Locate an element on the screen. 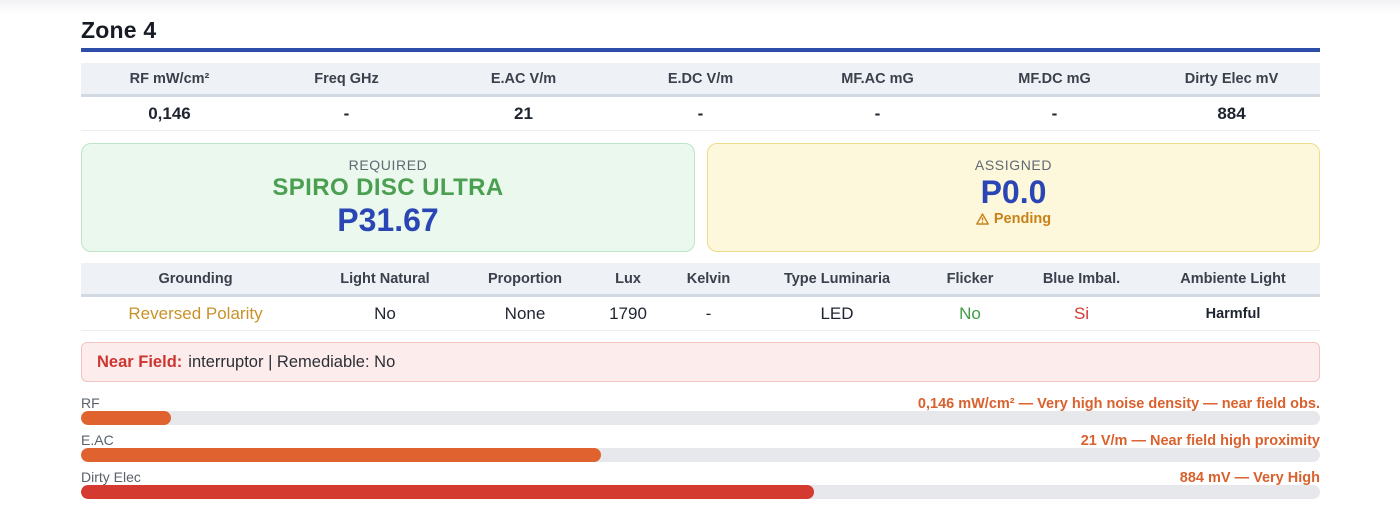 The height and width of the screenshot is (517, 1400). header-mfdc: MF.DC mG is located at coordinates (1054, 78).